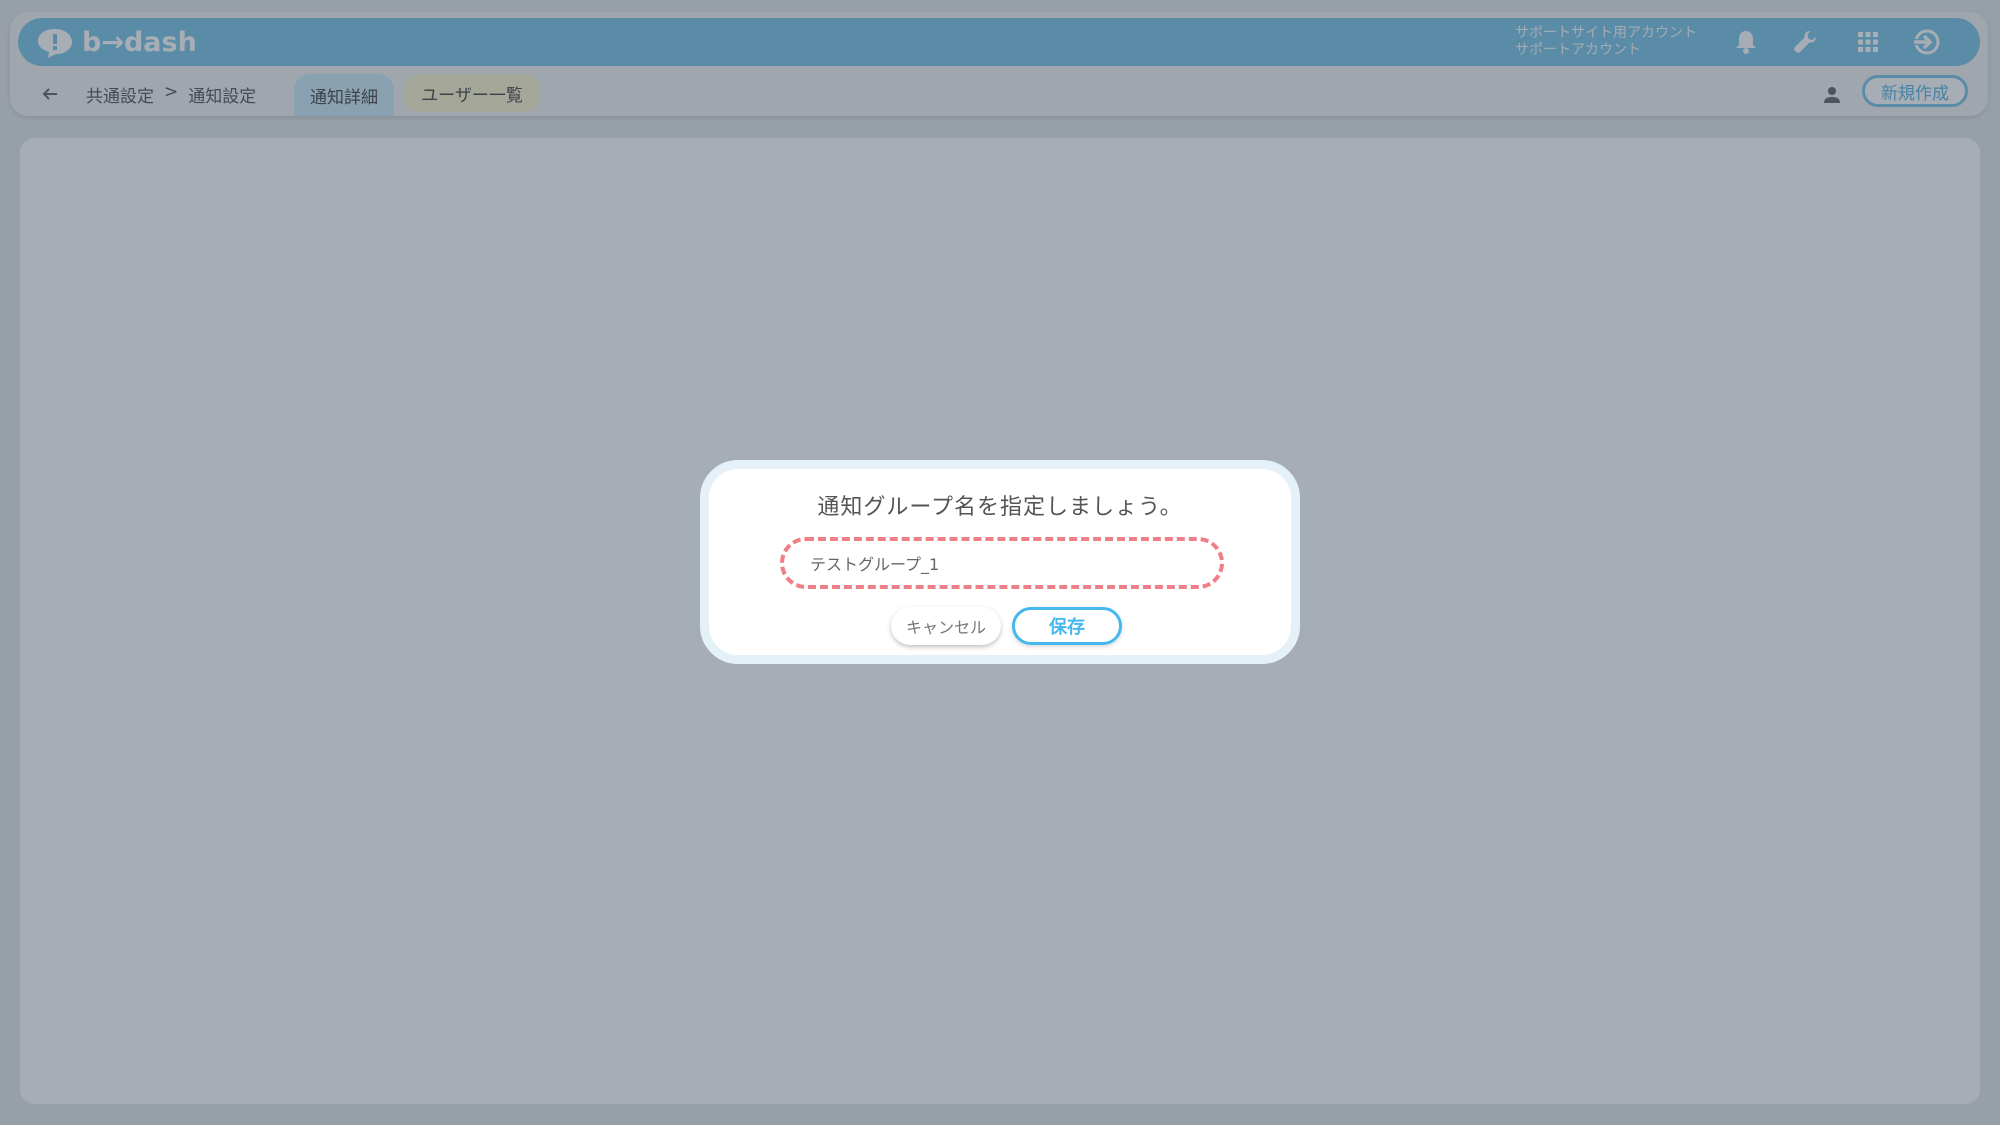  Describe the element at coordinates (946, 626) in the screenshot. I see `cancel-button: キャンセル` at that location.